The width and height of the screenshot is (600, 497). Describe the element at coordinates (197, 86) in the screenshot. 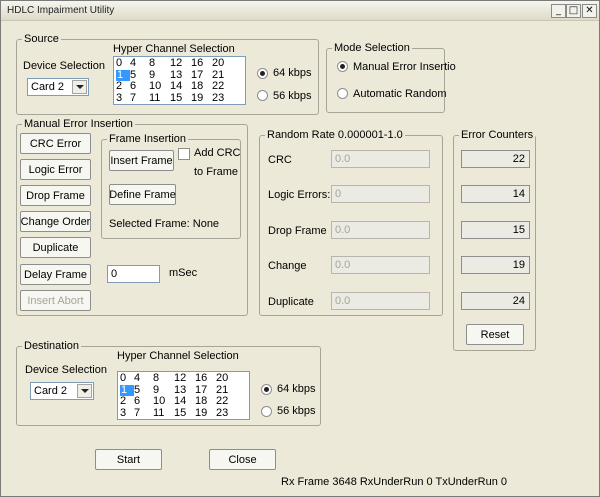

I see `source-channel-item: 18` at that location.